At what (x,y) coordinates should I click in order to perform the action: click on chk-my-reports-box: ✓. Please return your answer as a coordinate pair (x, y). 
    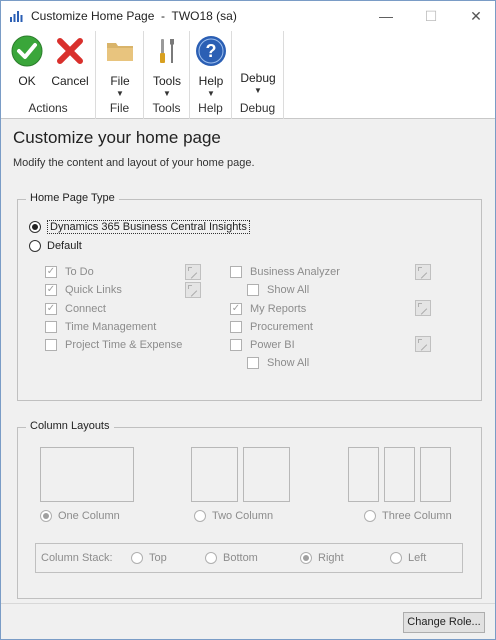
    Looking at the image, I should click on (236, 309).